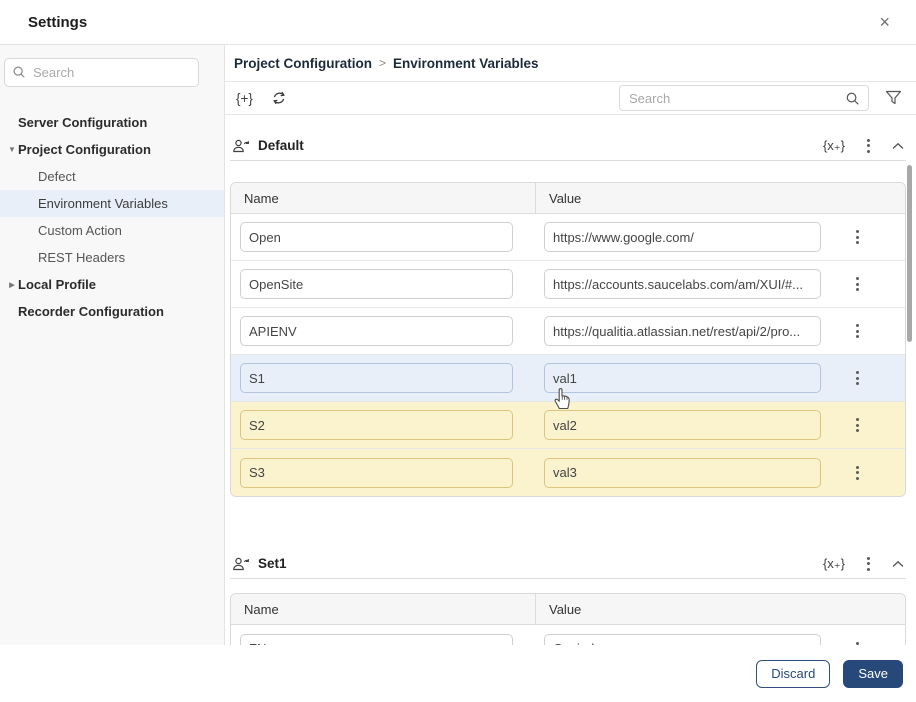 Image resolution: width=916 pixels, height=702 pixels. Describe the element at coordinates (458, 22) in the screenshot. I see `dialog-header: Settings ×` at that location.